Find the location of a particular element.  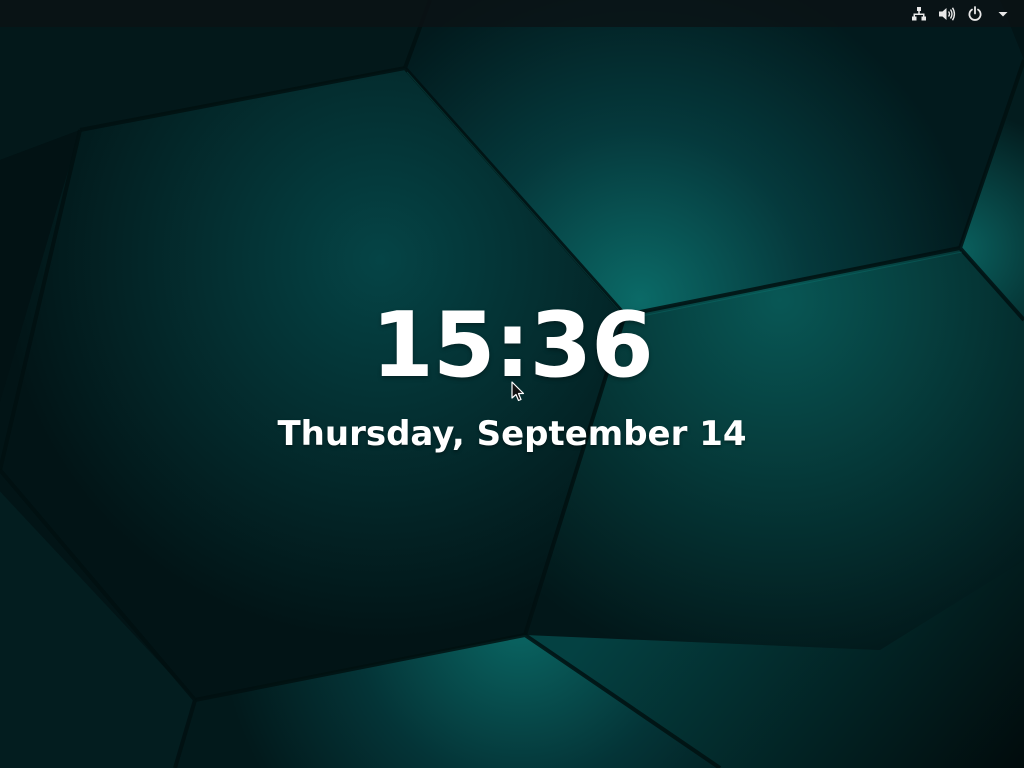

volume-icon is located at coordinates (947, 14).